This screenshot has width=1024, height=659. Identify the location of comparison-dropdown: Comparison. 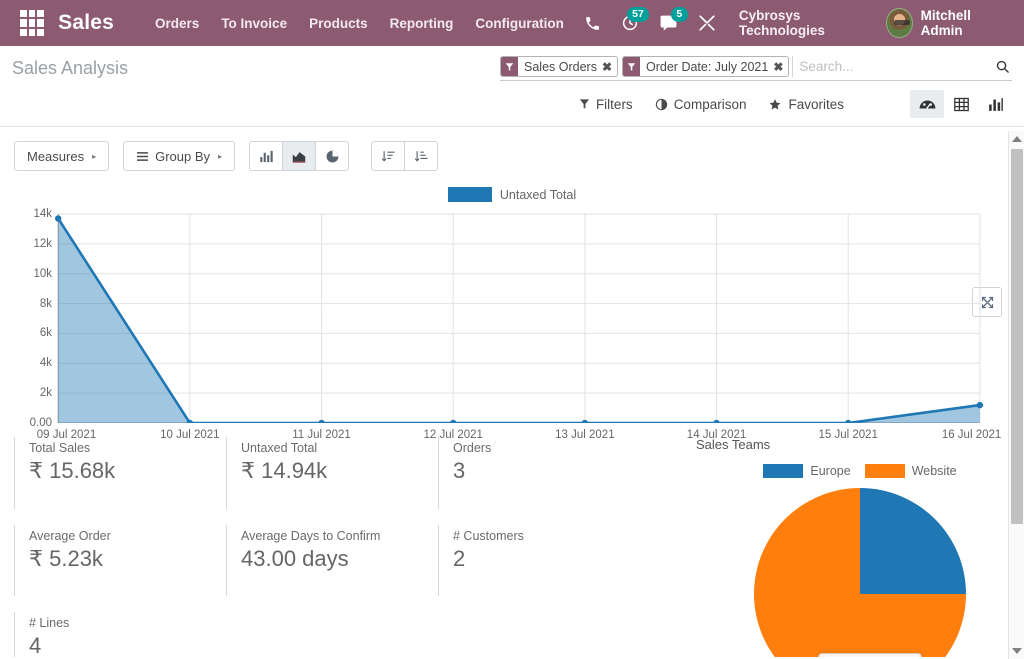
(701, 104).